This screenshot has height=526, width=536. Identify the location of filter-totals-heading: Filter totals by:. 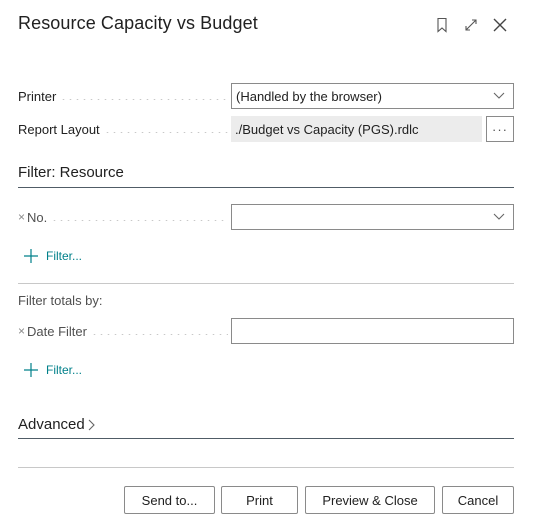
(60, 300).